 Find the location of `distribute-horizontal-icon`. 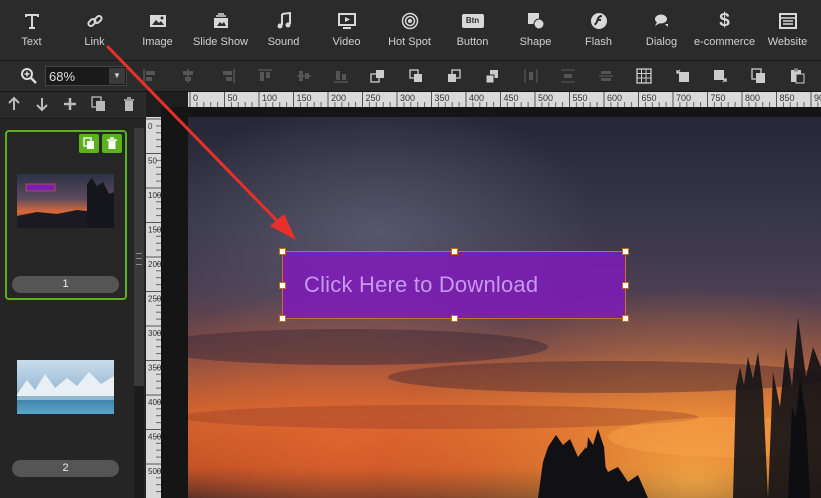

distribute-horizontal-icon is located at coordinates (531, 76).